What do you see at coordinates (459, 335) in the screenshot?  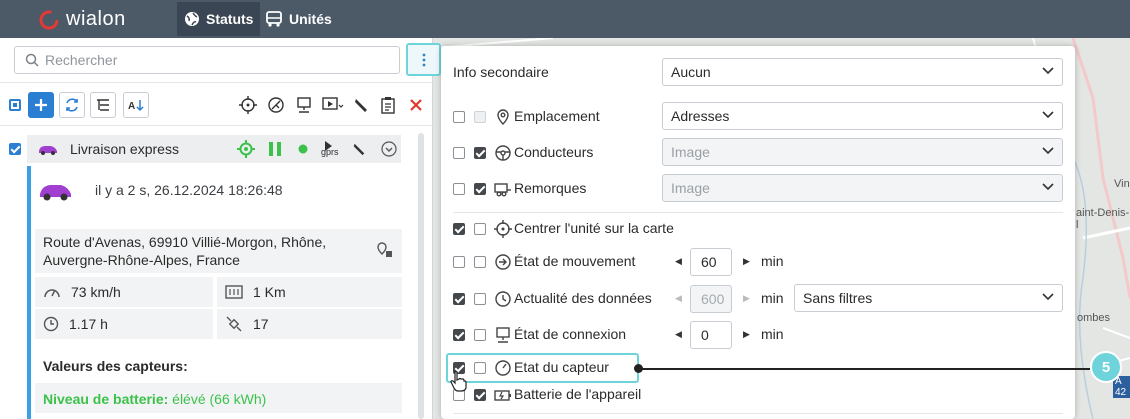 I see `connection-state-checkbox` at bounding box center [459, 335].